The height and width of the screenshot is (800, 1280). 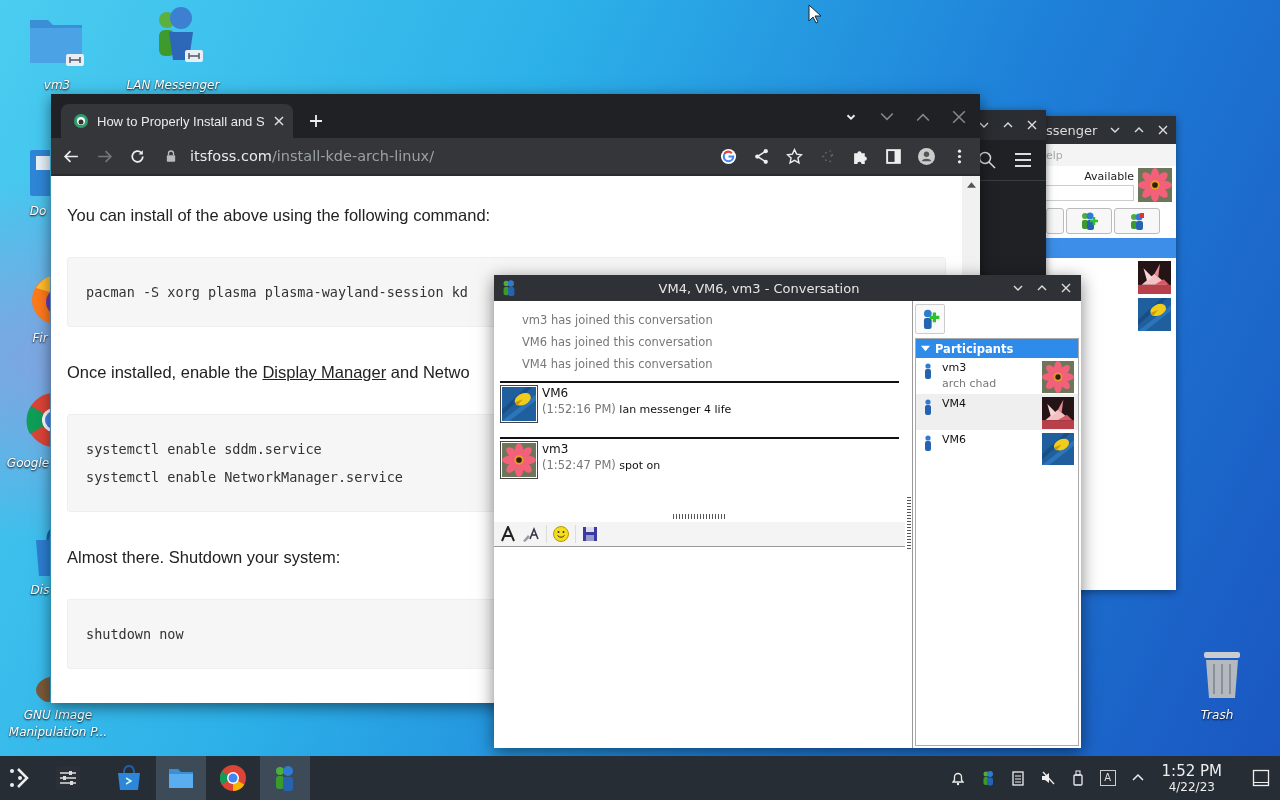 I want to click on clock: 1:52 PM 4/22/23, so click(x=1191, y=778).